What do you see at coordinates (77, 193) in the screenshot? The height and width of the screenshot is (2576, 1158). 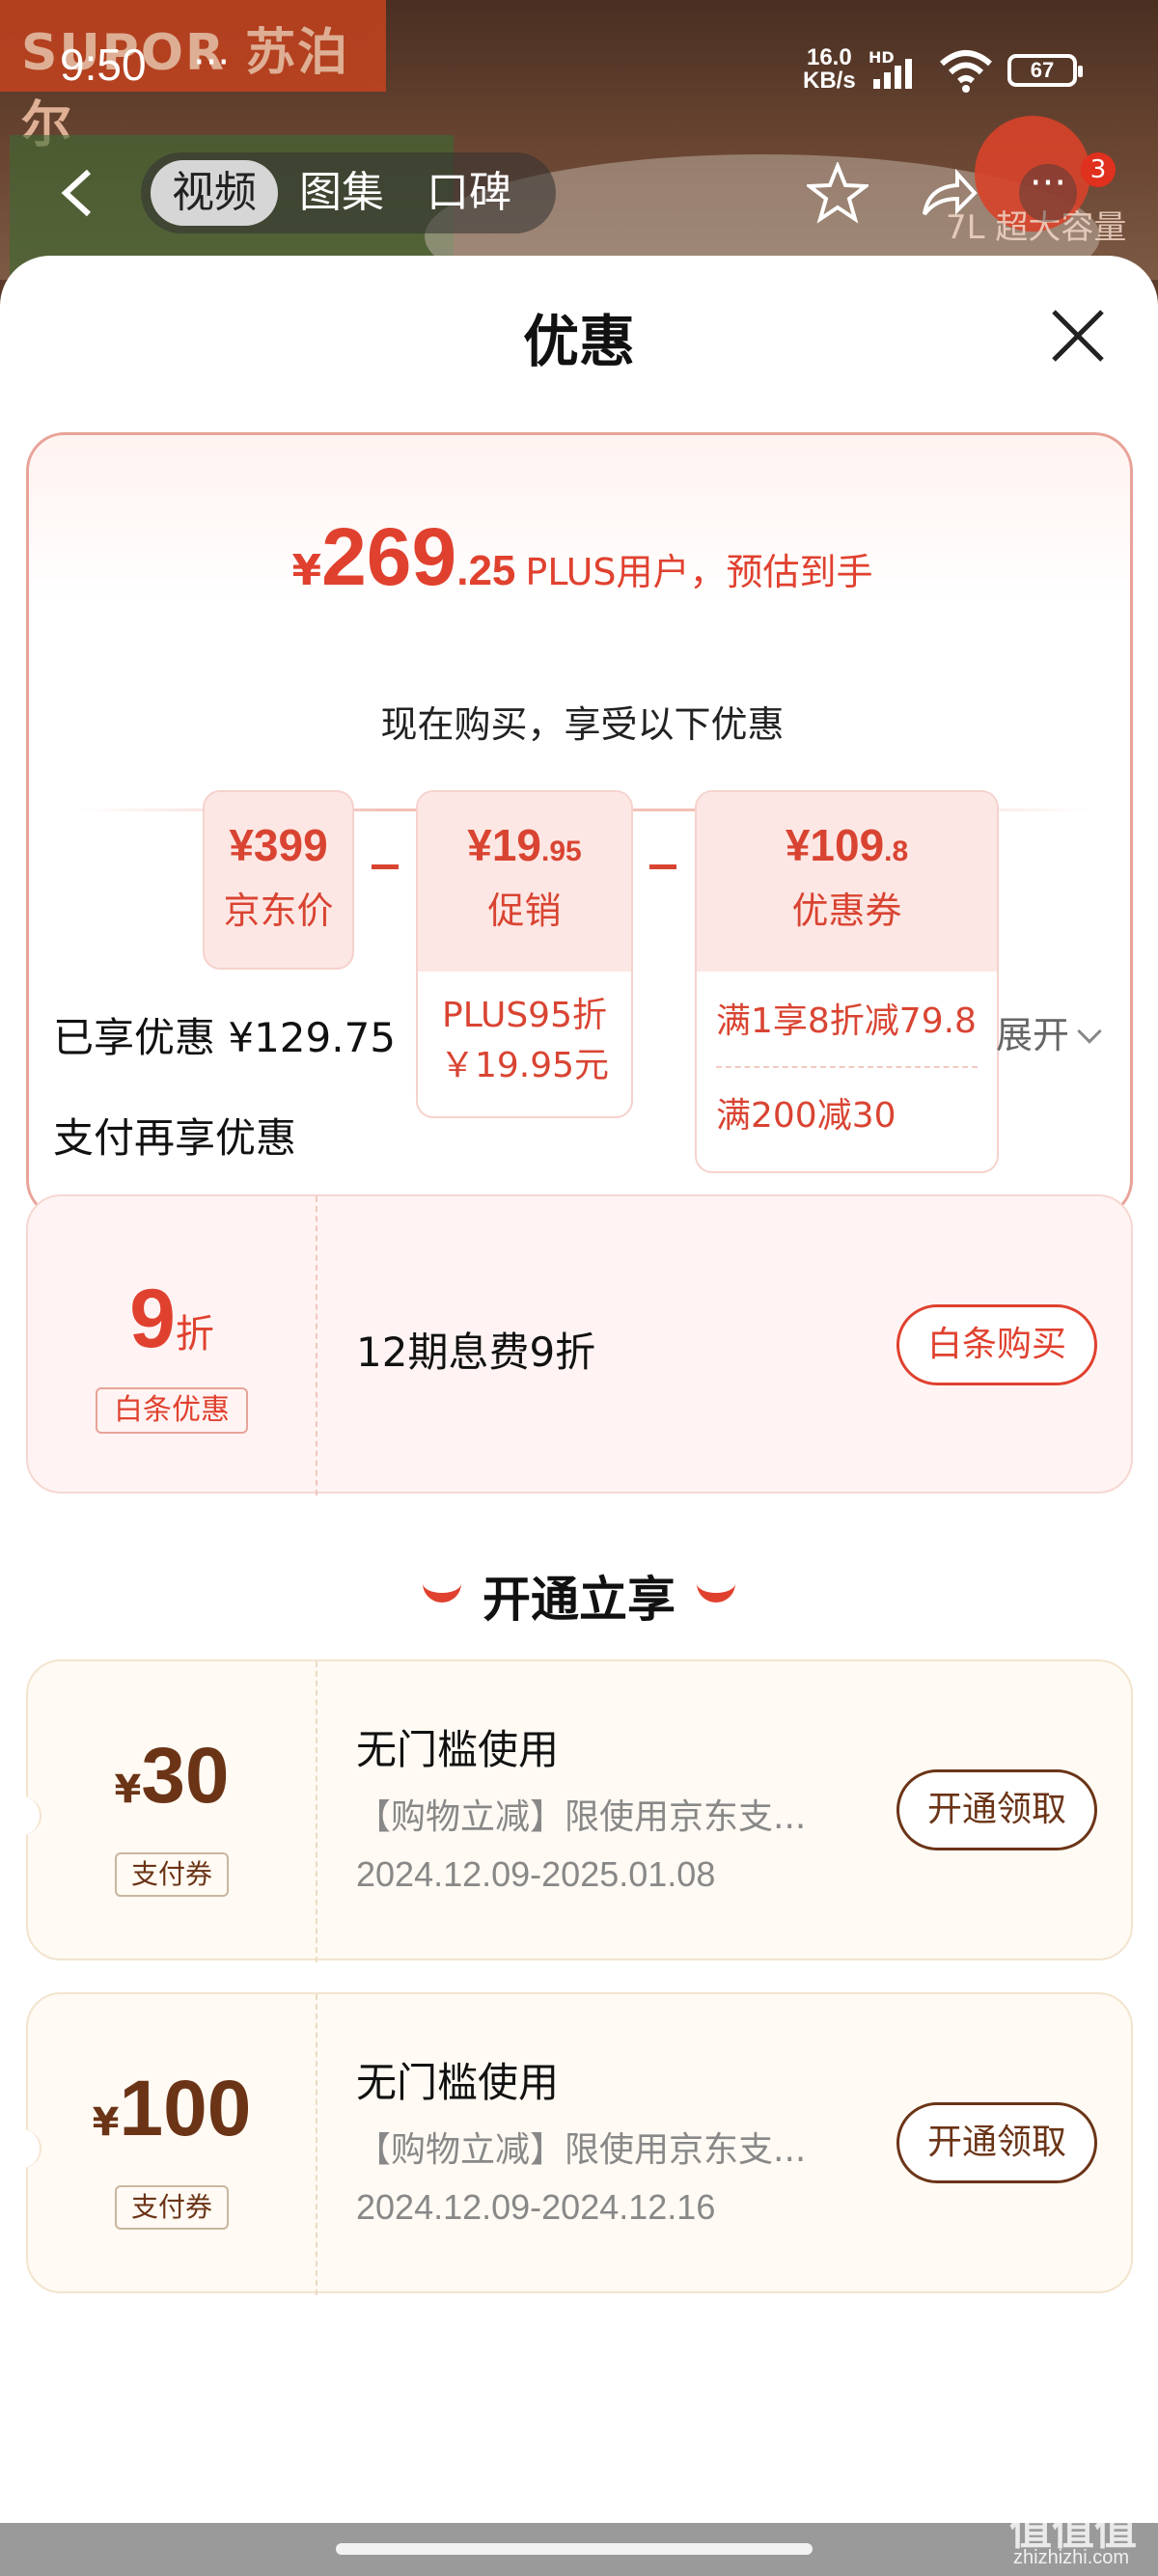 I see `back-icon` at bounding box center [77, 193].